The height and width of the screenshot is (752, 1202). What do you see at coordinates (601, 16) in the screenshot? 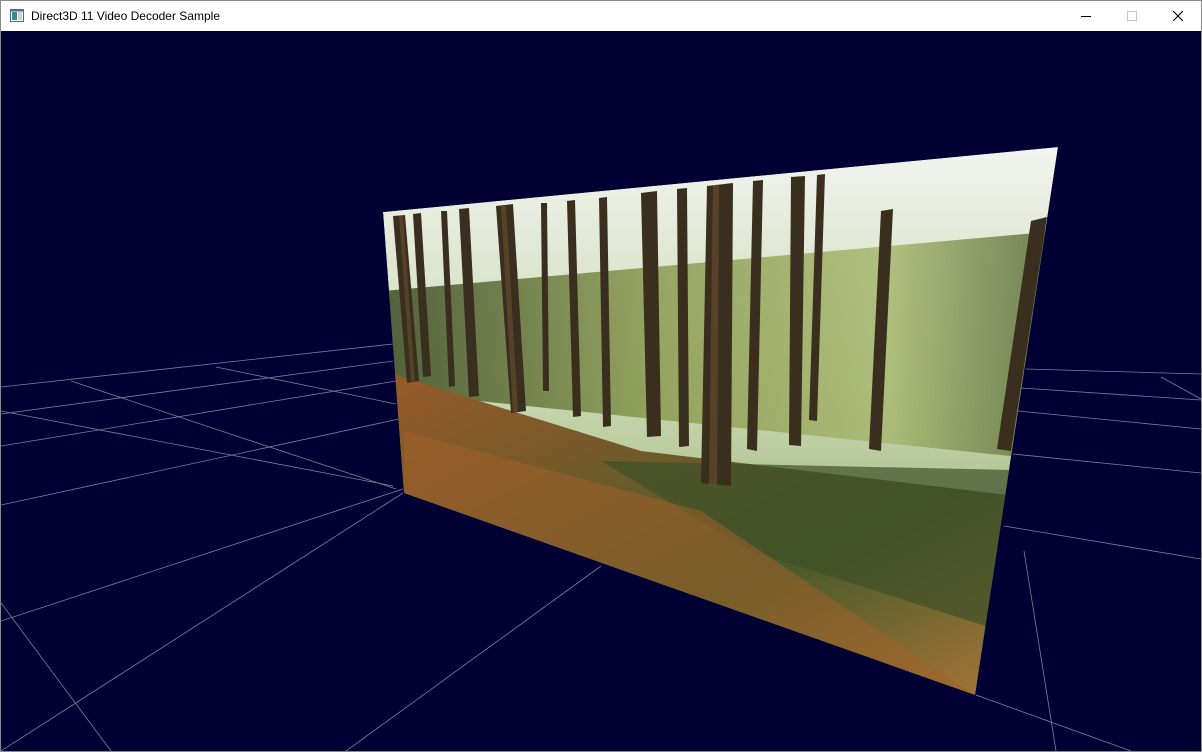
I see `title-bar: Direct3D 11 Video Decoder Sample` at bounding box center [601, 16].